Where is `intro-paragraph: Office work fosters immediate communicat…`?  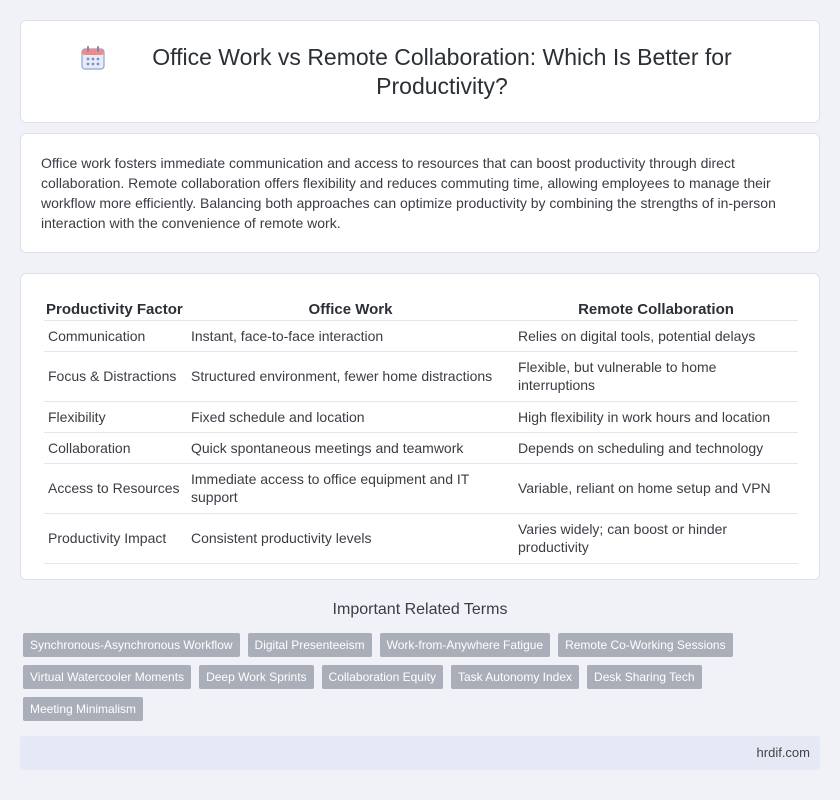
intro-paragraph: Office work fosters immediate communicat… is located at coordinates (408, 193).